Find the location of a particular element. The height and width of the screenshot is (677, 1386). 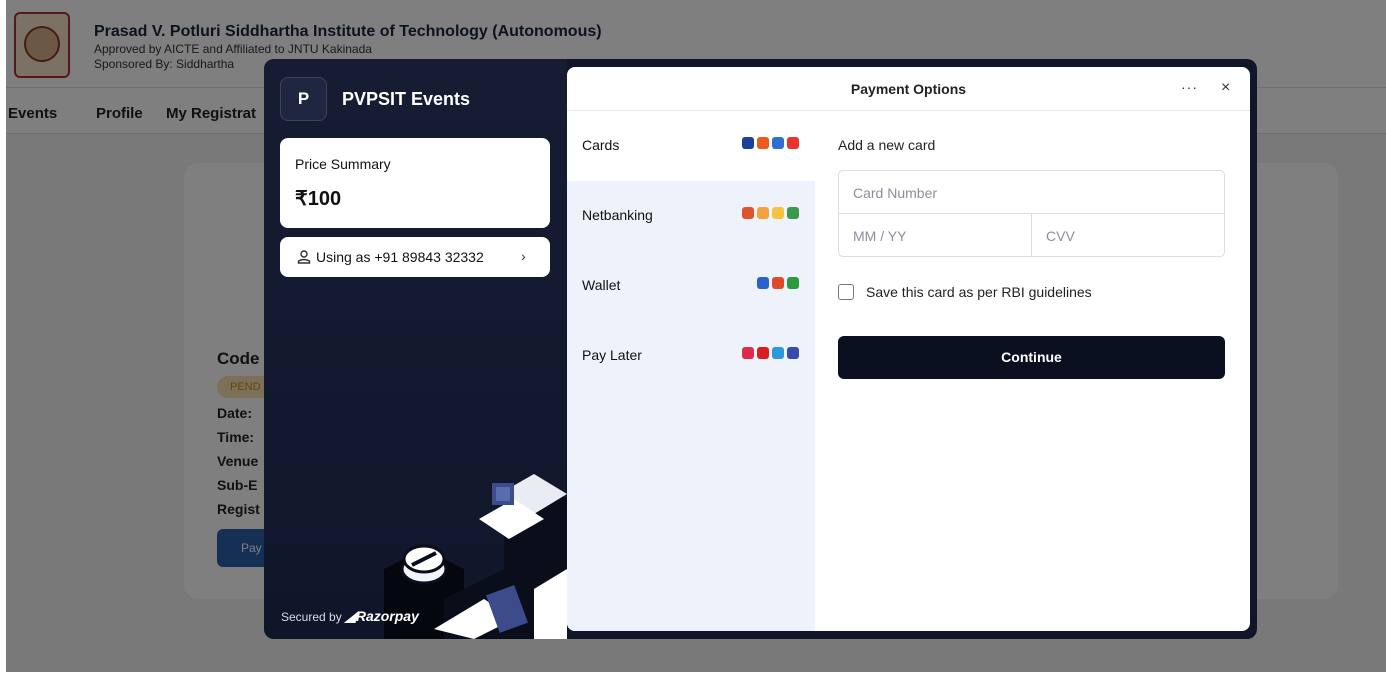

user-icon is located at coordinates (304, 257).